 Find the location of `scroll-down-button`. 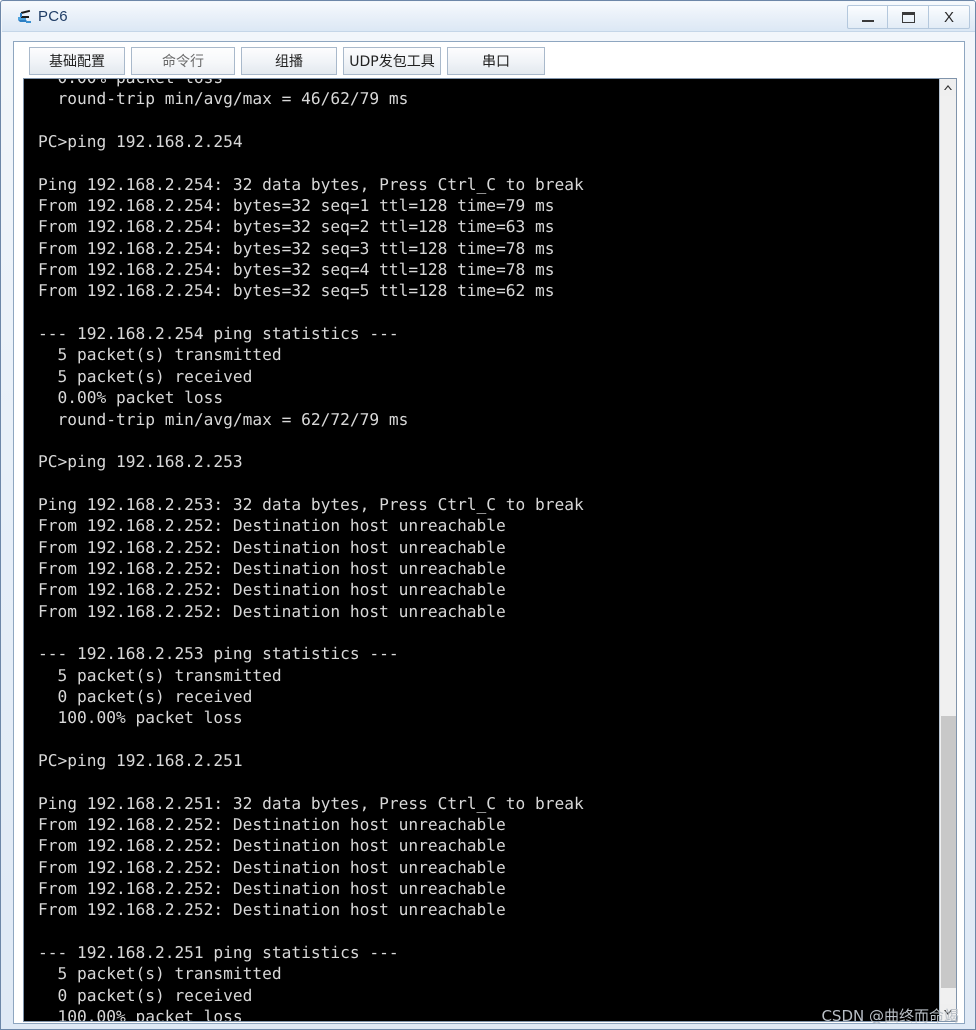

scroll-down-button is located at coordinates (948, 1012).